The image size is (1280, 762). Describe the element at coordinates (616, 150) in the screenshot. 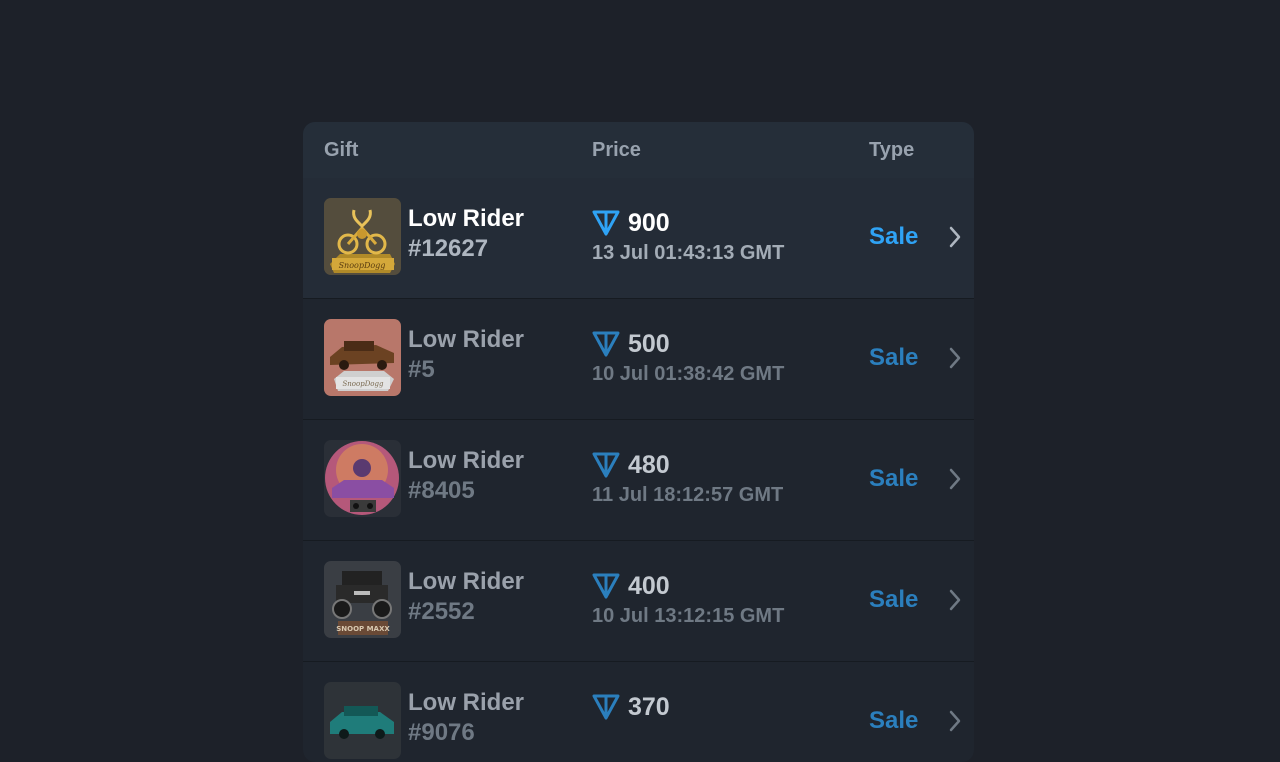

I see `header-price: Price` at that location.